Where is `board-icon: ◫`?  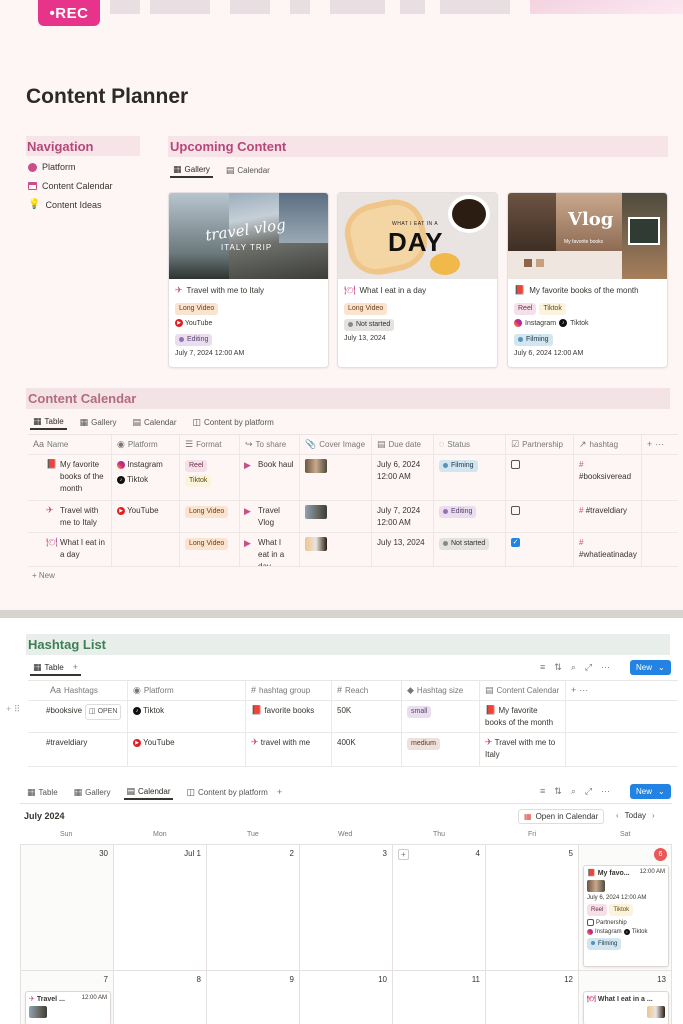
board-icon: ◫ is located at coordinates (196, 422).